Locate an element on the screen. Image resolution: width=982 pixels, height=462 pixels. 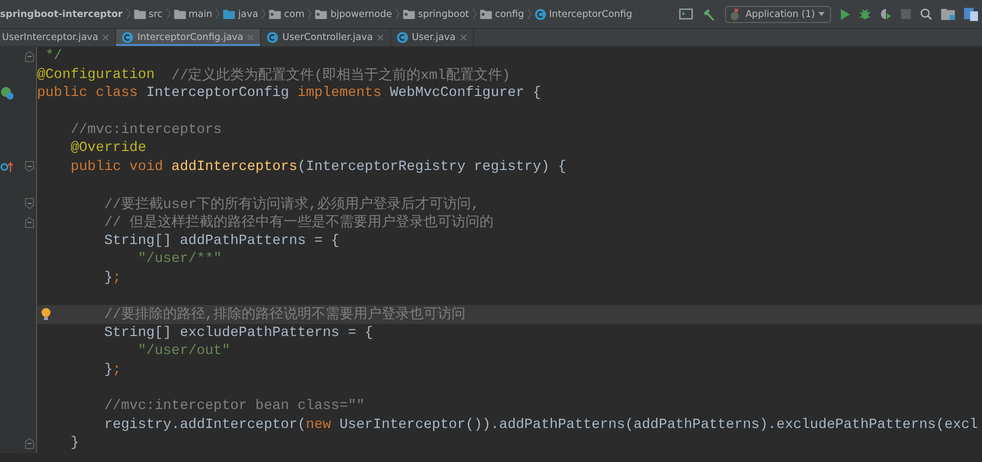
code-line: String[] addPathPatterns = { is located at coordinates (221, 241).